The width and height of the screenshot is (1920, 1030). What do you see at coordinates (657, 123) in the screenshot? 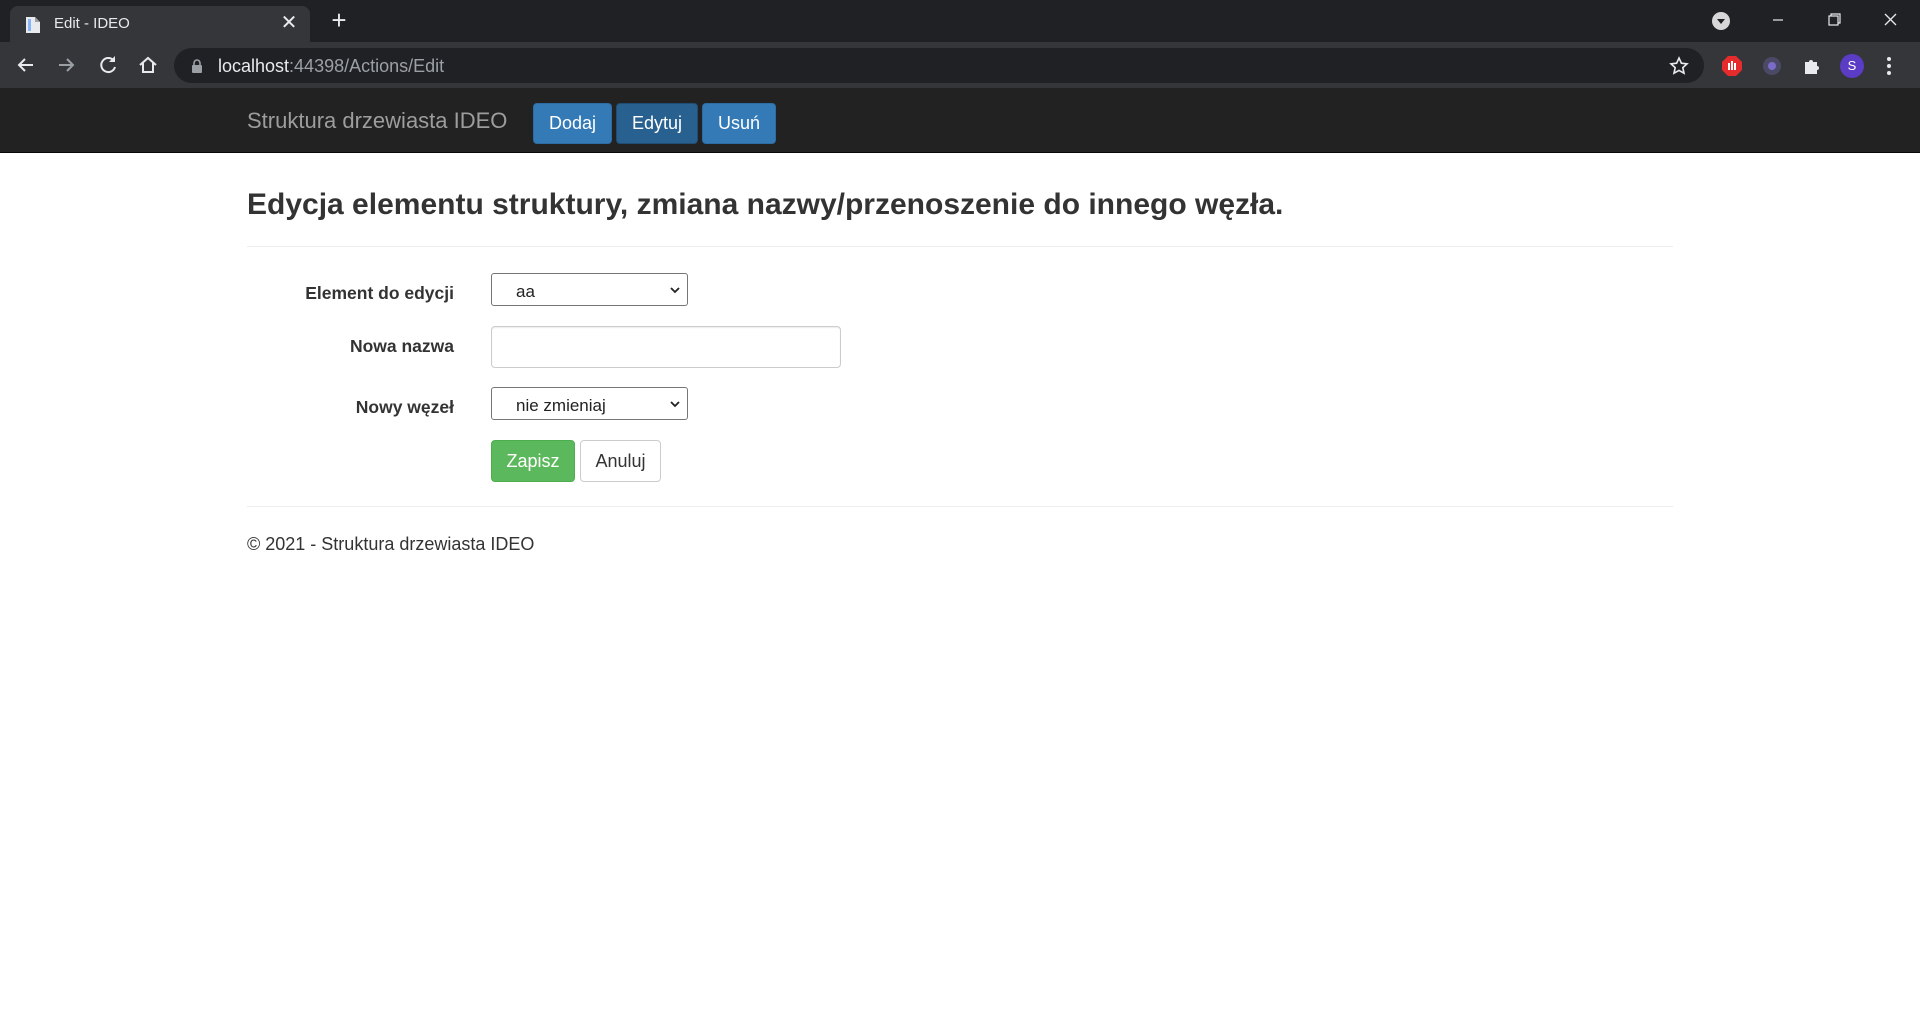
I see `nav-edit-button: Edytuj` at bounding box center [657, 123].